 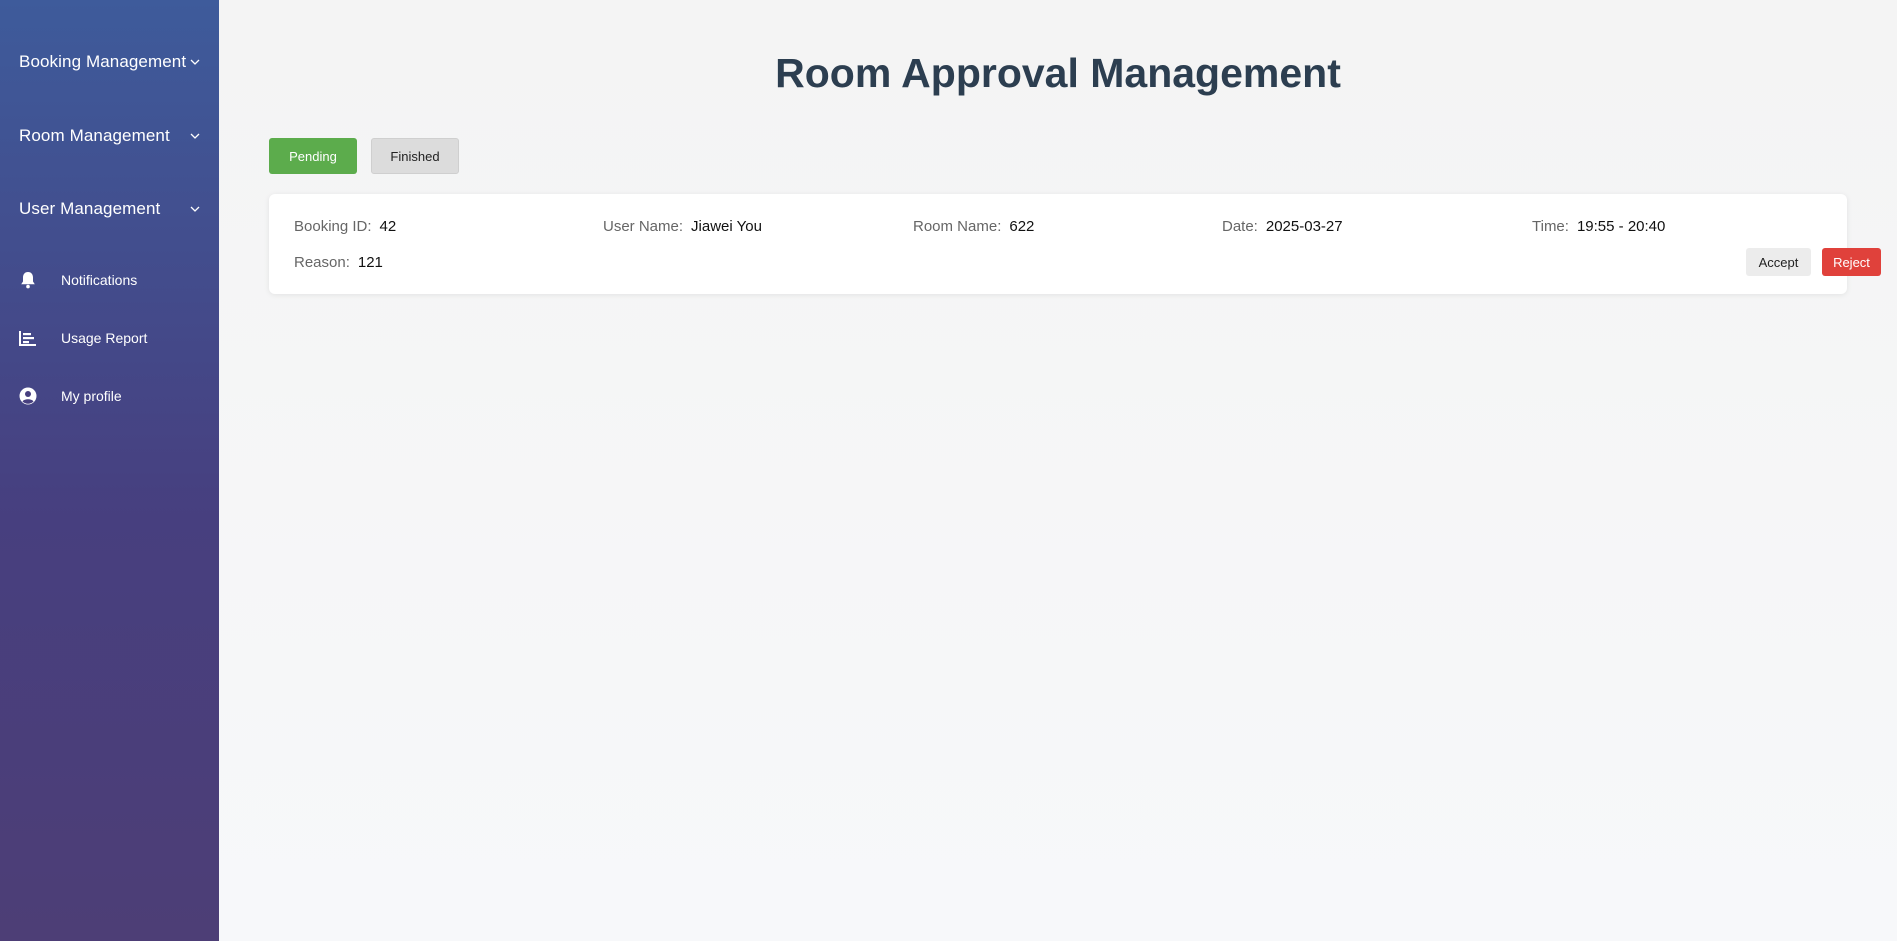 I want to click on user-name-field: User Name: Jiawei You, so click(x=682, y=226).